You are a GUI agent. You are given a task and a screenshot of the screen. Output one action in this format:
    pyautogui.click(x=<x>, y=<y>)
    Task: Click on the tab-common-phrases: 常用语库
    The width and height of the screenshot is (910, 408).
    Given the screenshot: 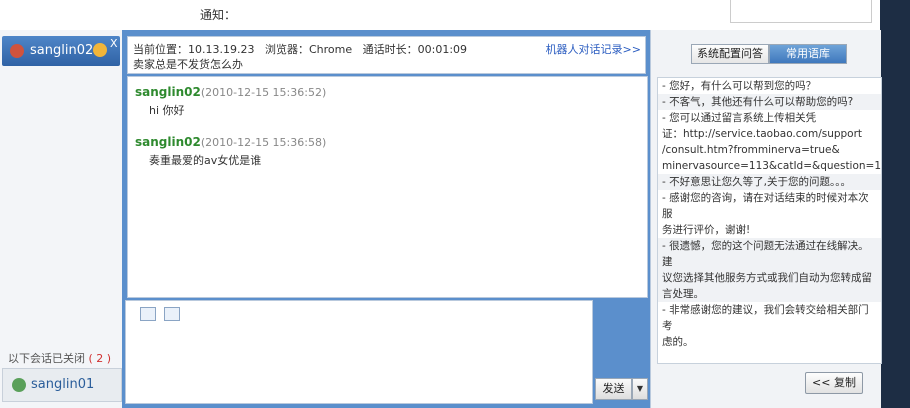 What is the action you would take?
    pyautogui.click(x=808, y=54)
    